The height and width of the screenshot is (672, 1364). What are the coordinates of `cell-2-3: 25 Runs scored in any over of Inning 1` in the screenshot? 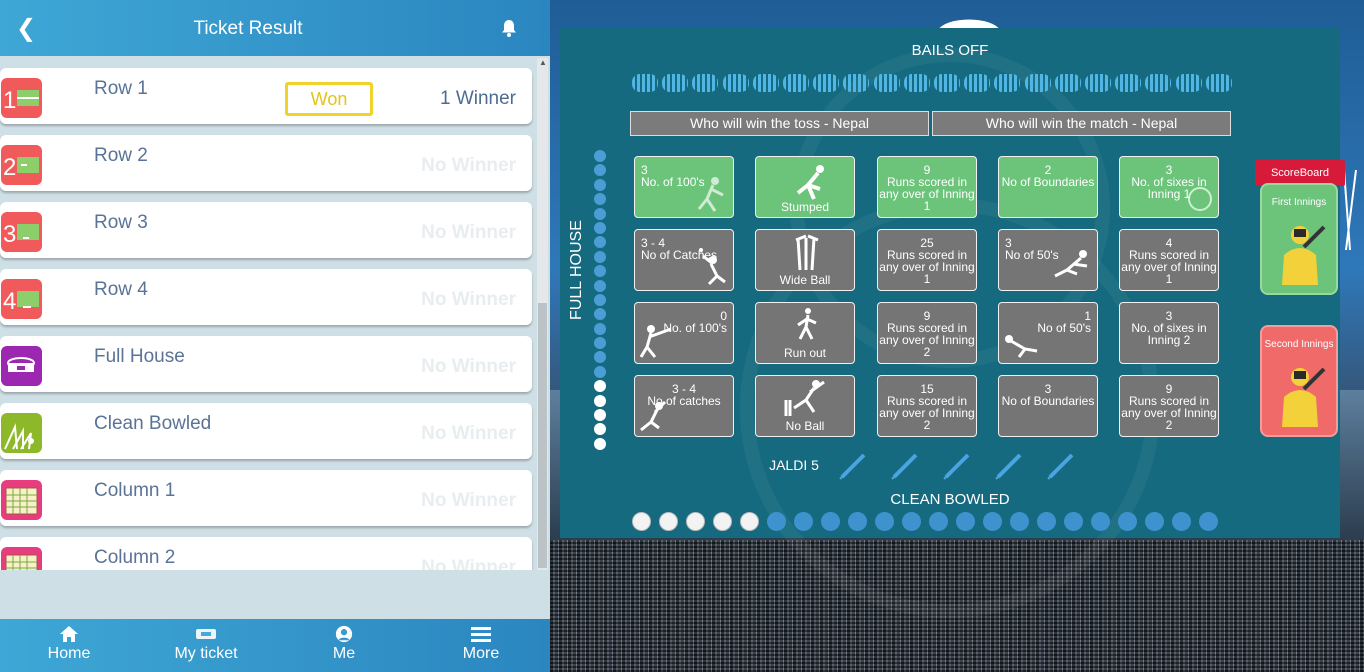 It's located at (927, 260).